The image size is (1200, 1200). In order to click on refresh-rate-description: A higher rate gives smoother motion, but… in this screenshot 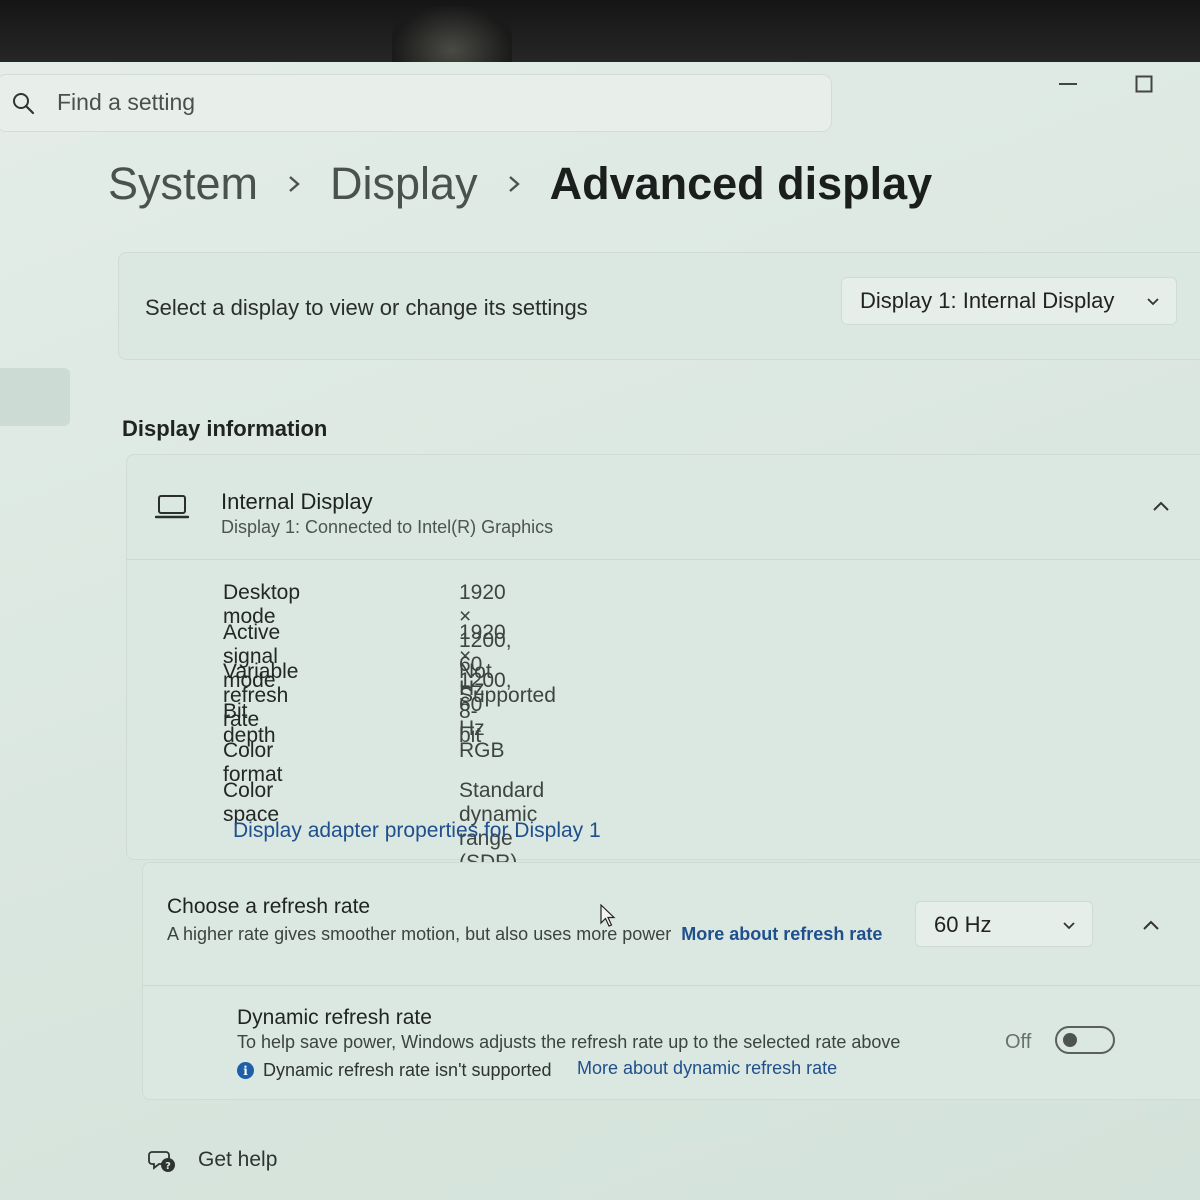, I will do `click(537, 934)`.